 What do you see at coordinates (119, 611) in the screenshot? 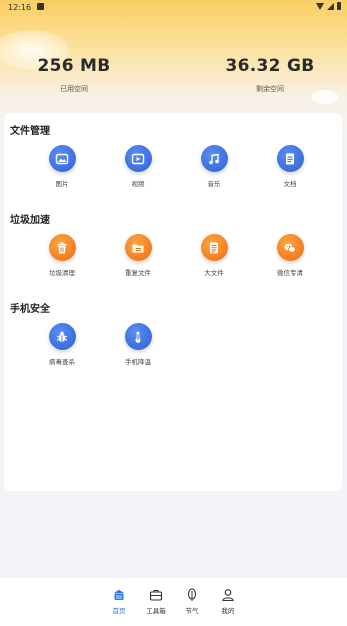
I see `tab-home-label: 首页` at bounding box center [119, 611].